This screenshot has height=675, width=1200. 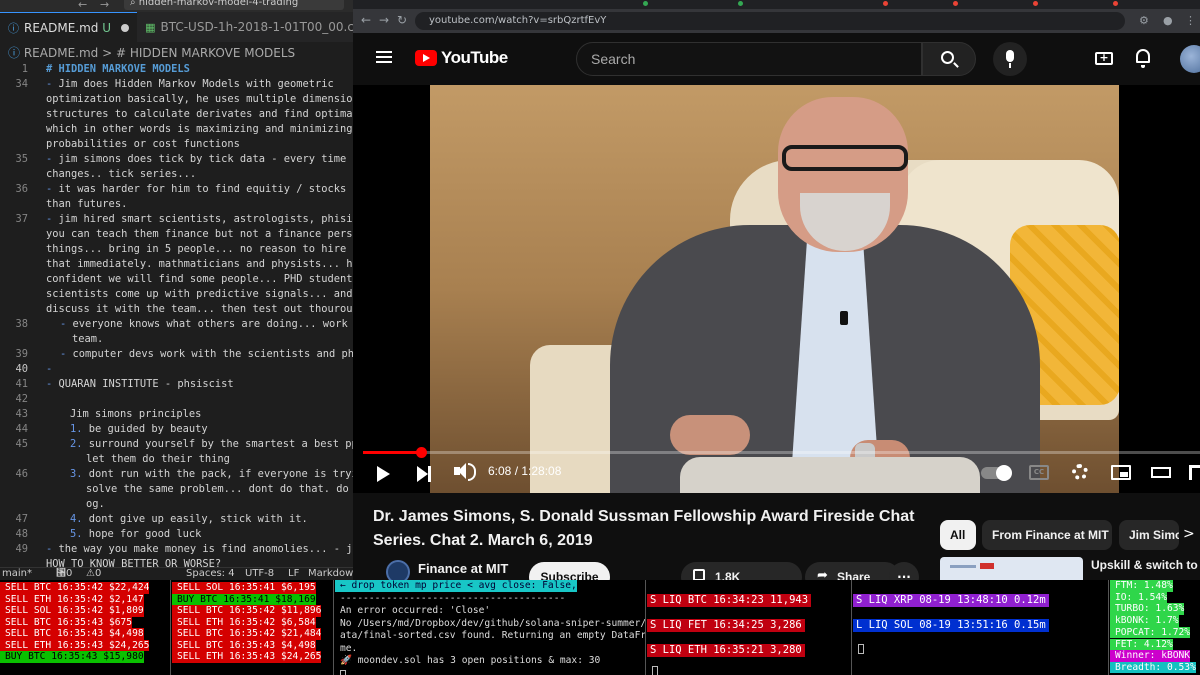 I want to click on back-icon: ←, so click(x=366, y=20).